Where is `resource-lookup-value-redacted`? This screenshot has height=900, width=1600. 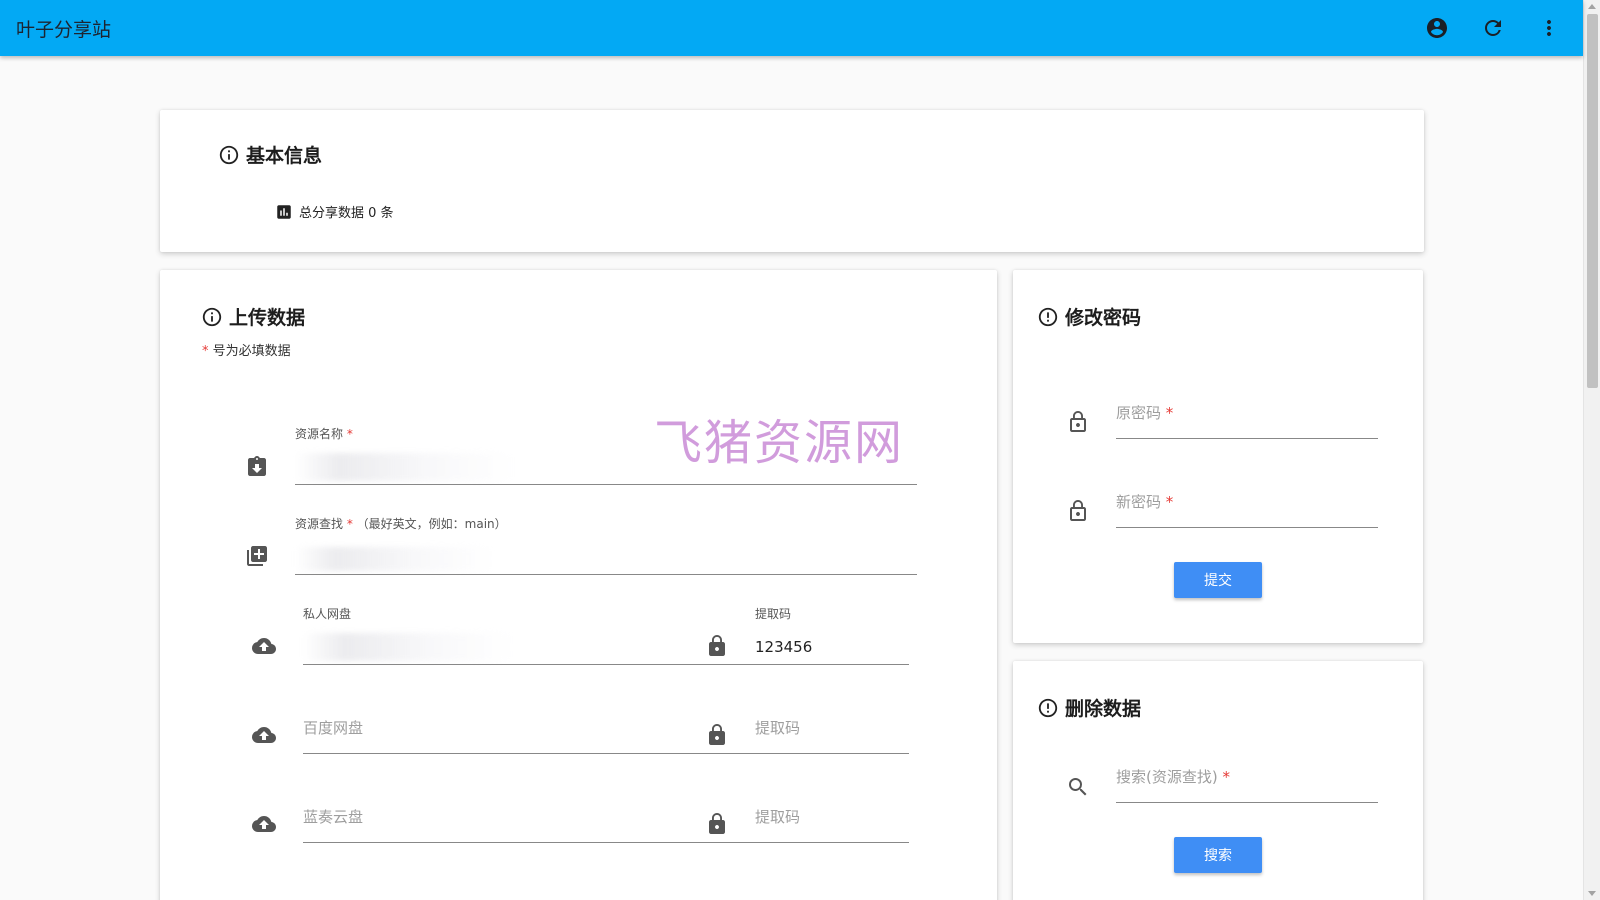
resource-lookup-value-redacted is located at coordinates (395, 559).